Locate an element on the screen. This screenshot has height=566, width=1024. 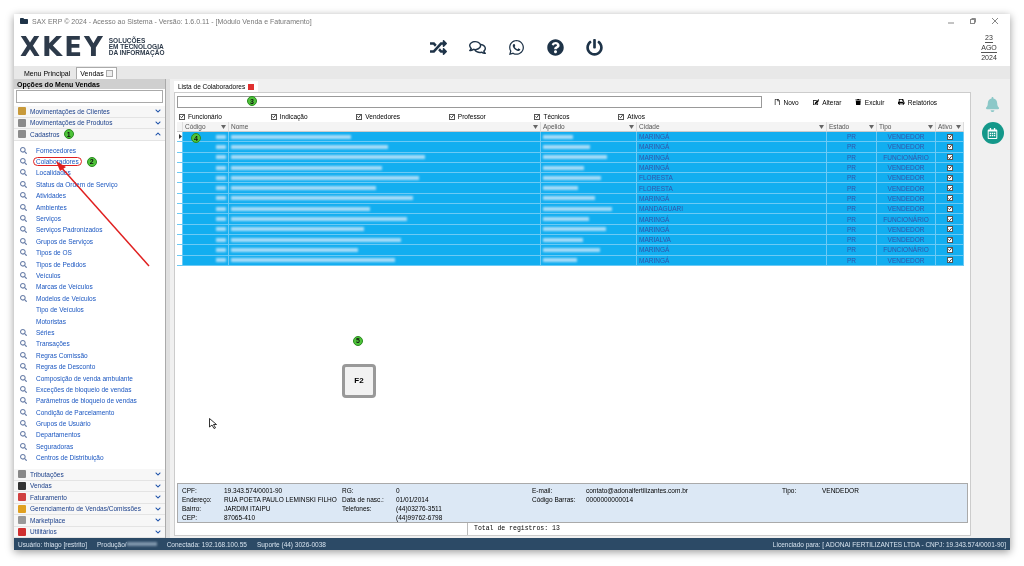
cursor-icon is located at coordinates (213, 423).